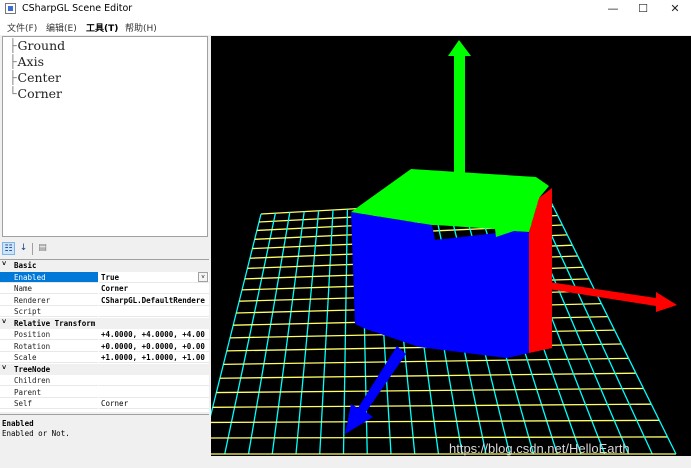  I want to click on property-name: Children, so click(49, 380).